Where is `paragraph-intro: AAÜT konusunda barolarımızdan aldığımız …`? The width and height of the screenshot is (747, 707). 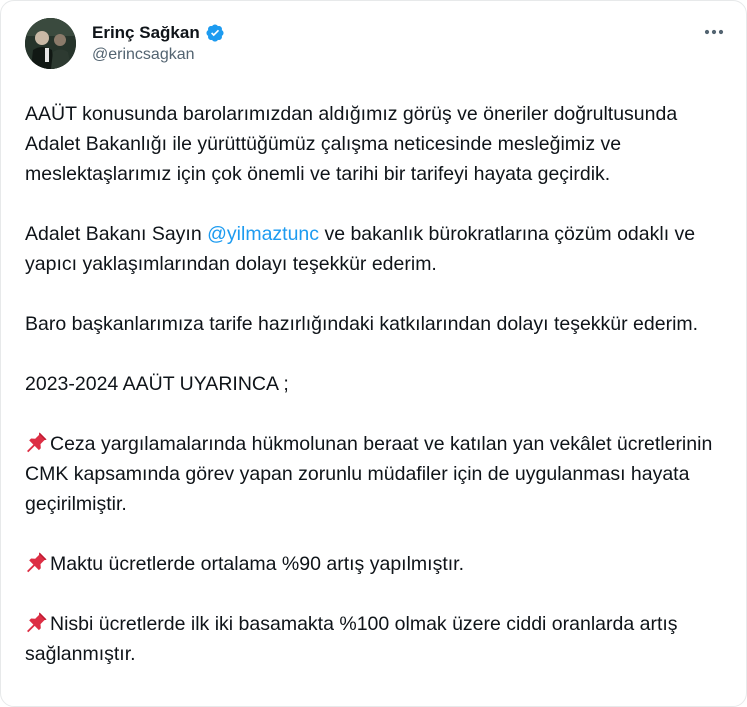 paragraph-intro: AAÜT konusunda barolarımızdan aldığımız … is located at coordinates (351, 144).